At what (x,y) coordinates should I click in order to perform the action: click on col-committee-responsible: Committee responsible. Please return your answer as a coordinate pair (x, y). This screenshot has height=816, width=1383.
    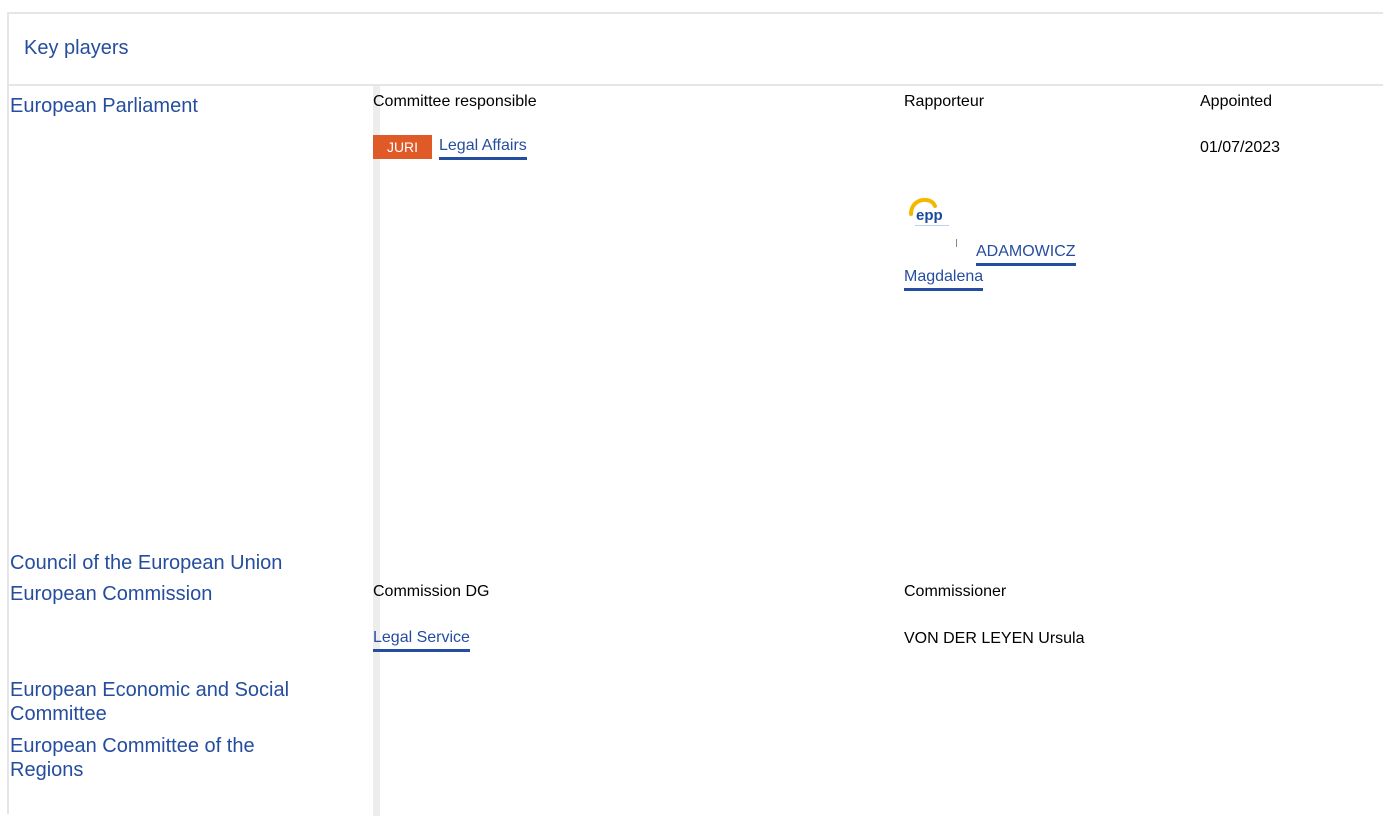
    Looking at the image, I should click on (455, 101).